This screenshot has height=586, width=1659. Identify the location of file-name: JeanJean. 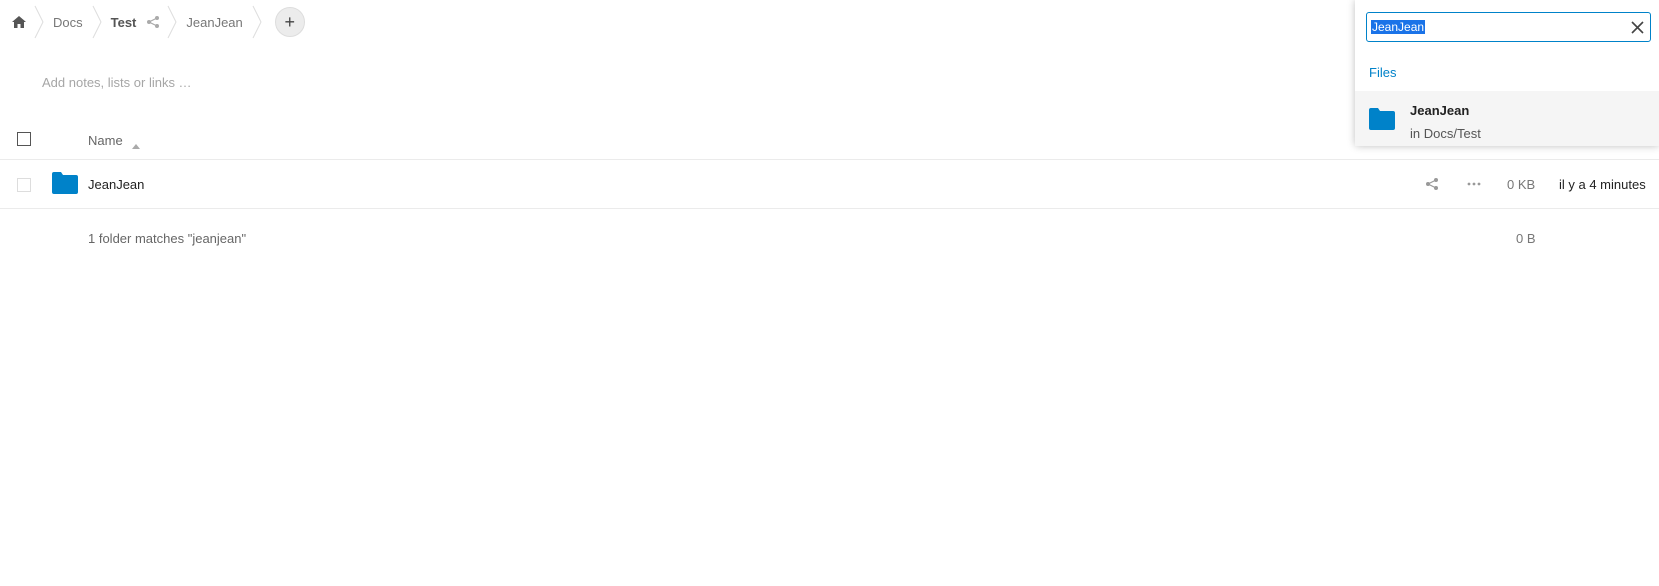
(116, 184).